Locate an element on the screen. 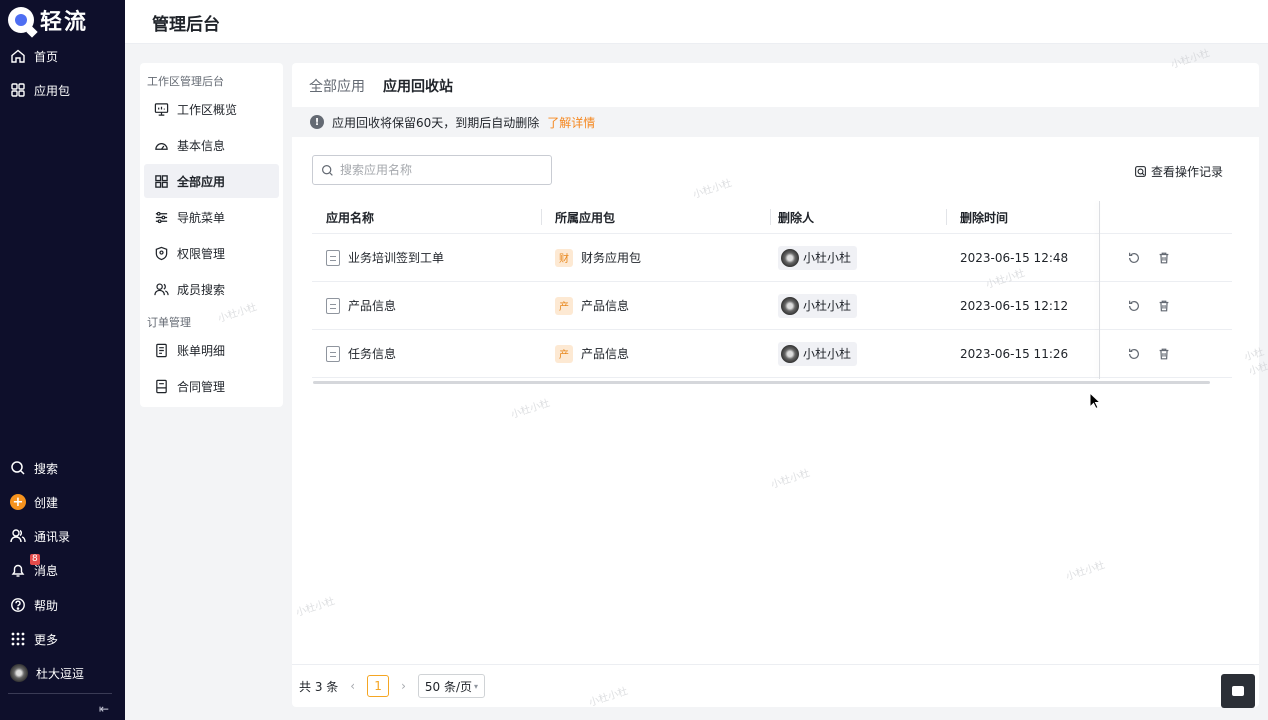  next-page-icon: › is located at coordinates (403, 686).